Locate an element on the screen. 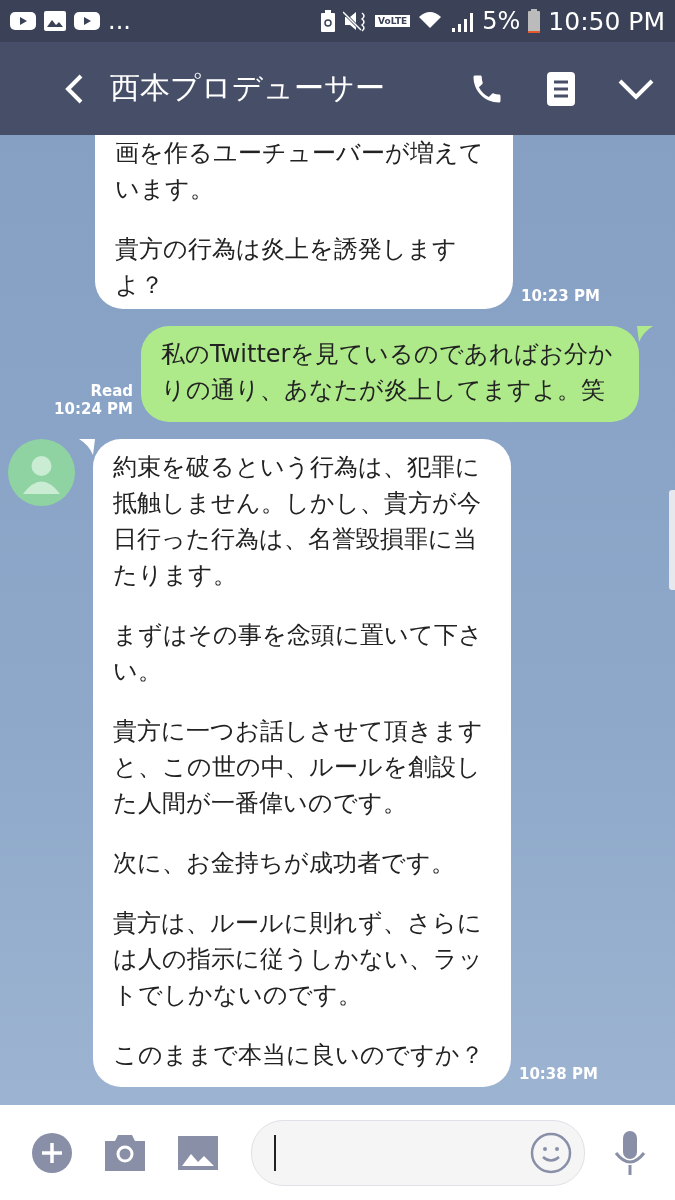 This screenshot has width=675, height=1200. add-icon is located at coordinates (52, 1152).